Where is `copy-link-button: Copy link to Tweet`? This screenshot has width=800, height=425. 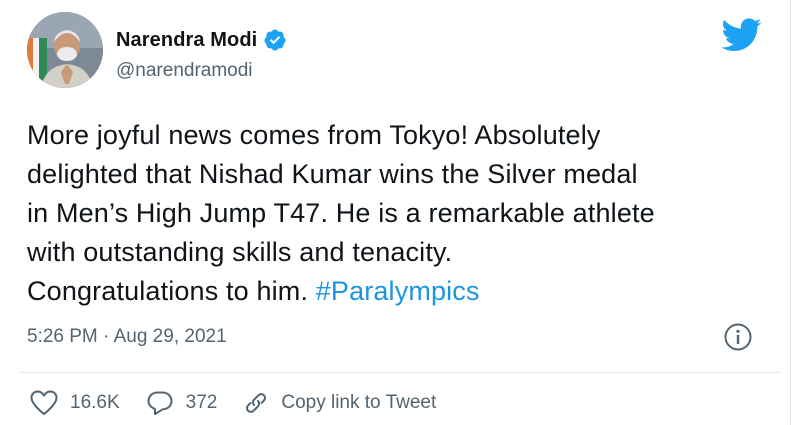
copy-link-button: Copy link to Tweet is located at coordinates (339, 403).